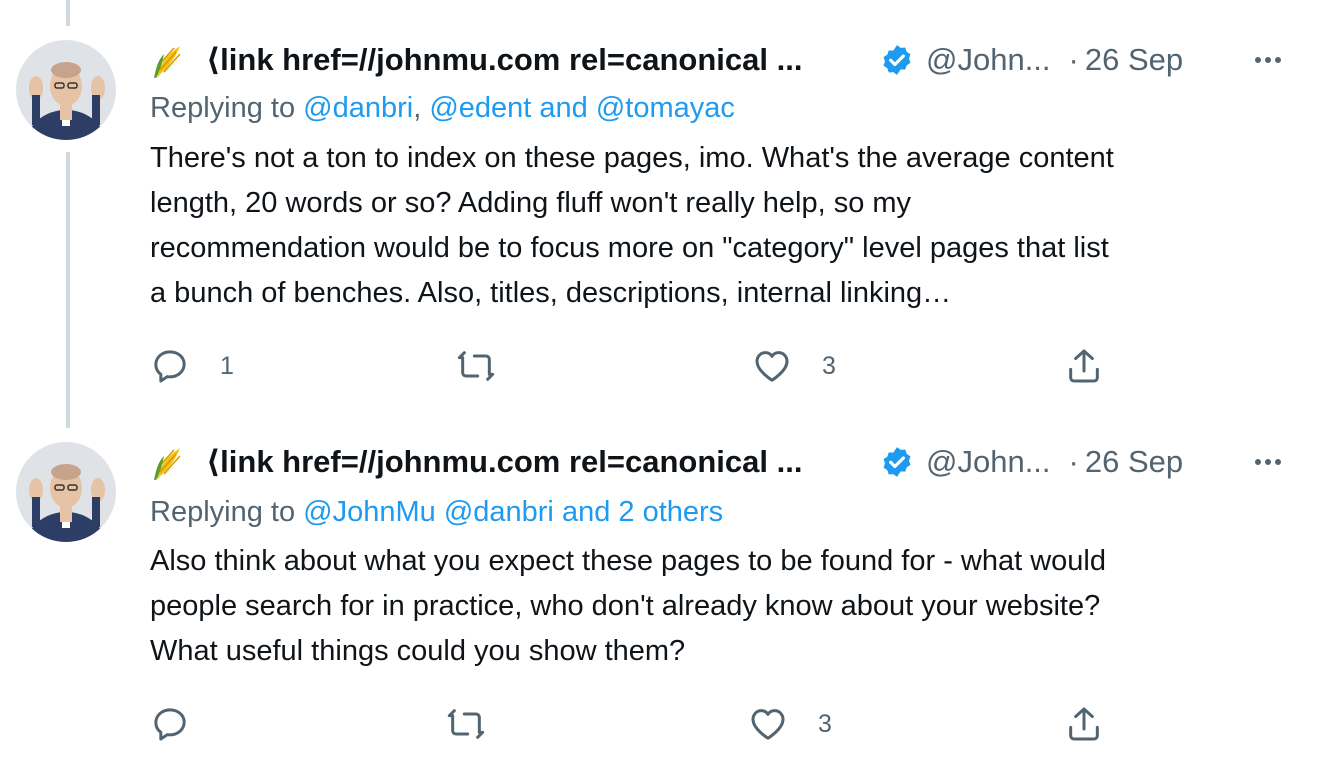 This screenshot has height=765, width=1339. What do you see at coordinates (428, 512) in the screenshot?
I see `mention-link: @JohnMu @danbri` at bounding box center [428, 512].